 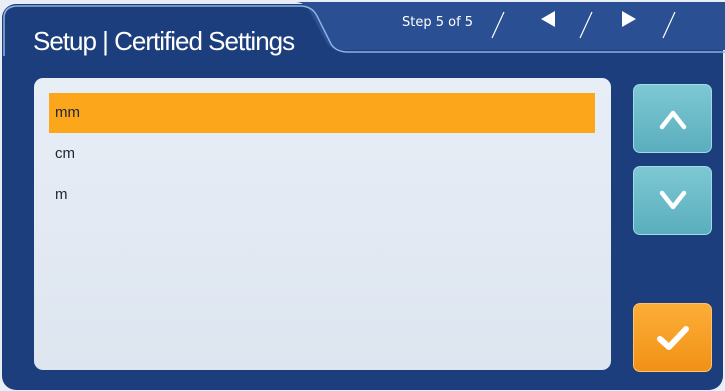 I want to click on previous-step-button, so click(x=548, y=19).